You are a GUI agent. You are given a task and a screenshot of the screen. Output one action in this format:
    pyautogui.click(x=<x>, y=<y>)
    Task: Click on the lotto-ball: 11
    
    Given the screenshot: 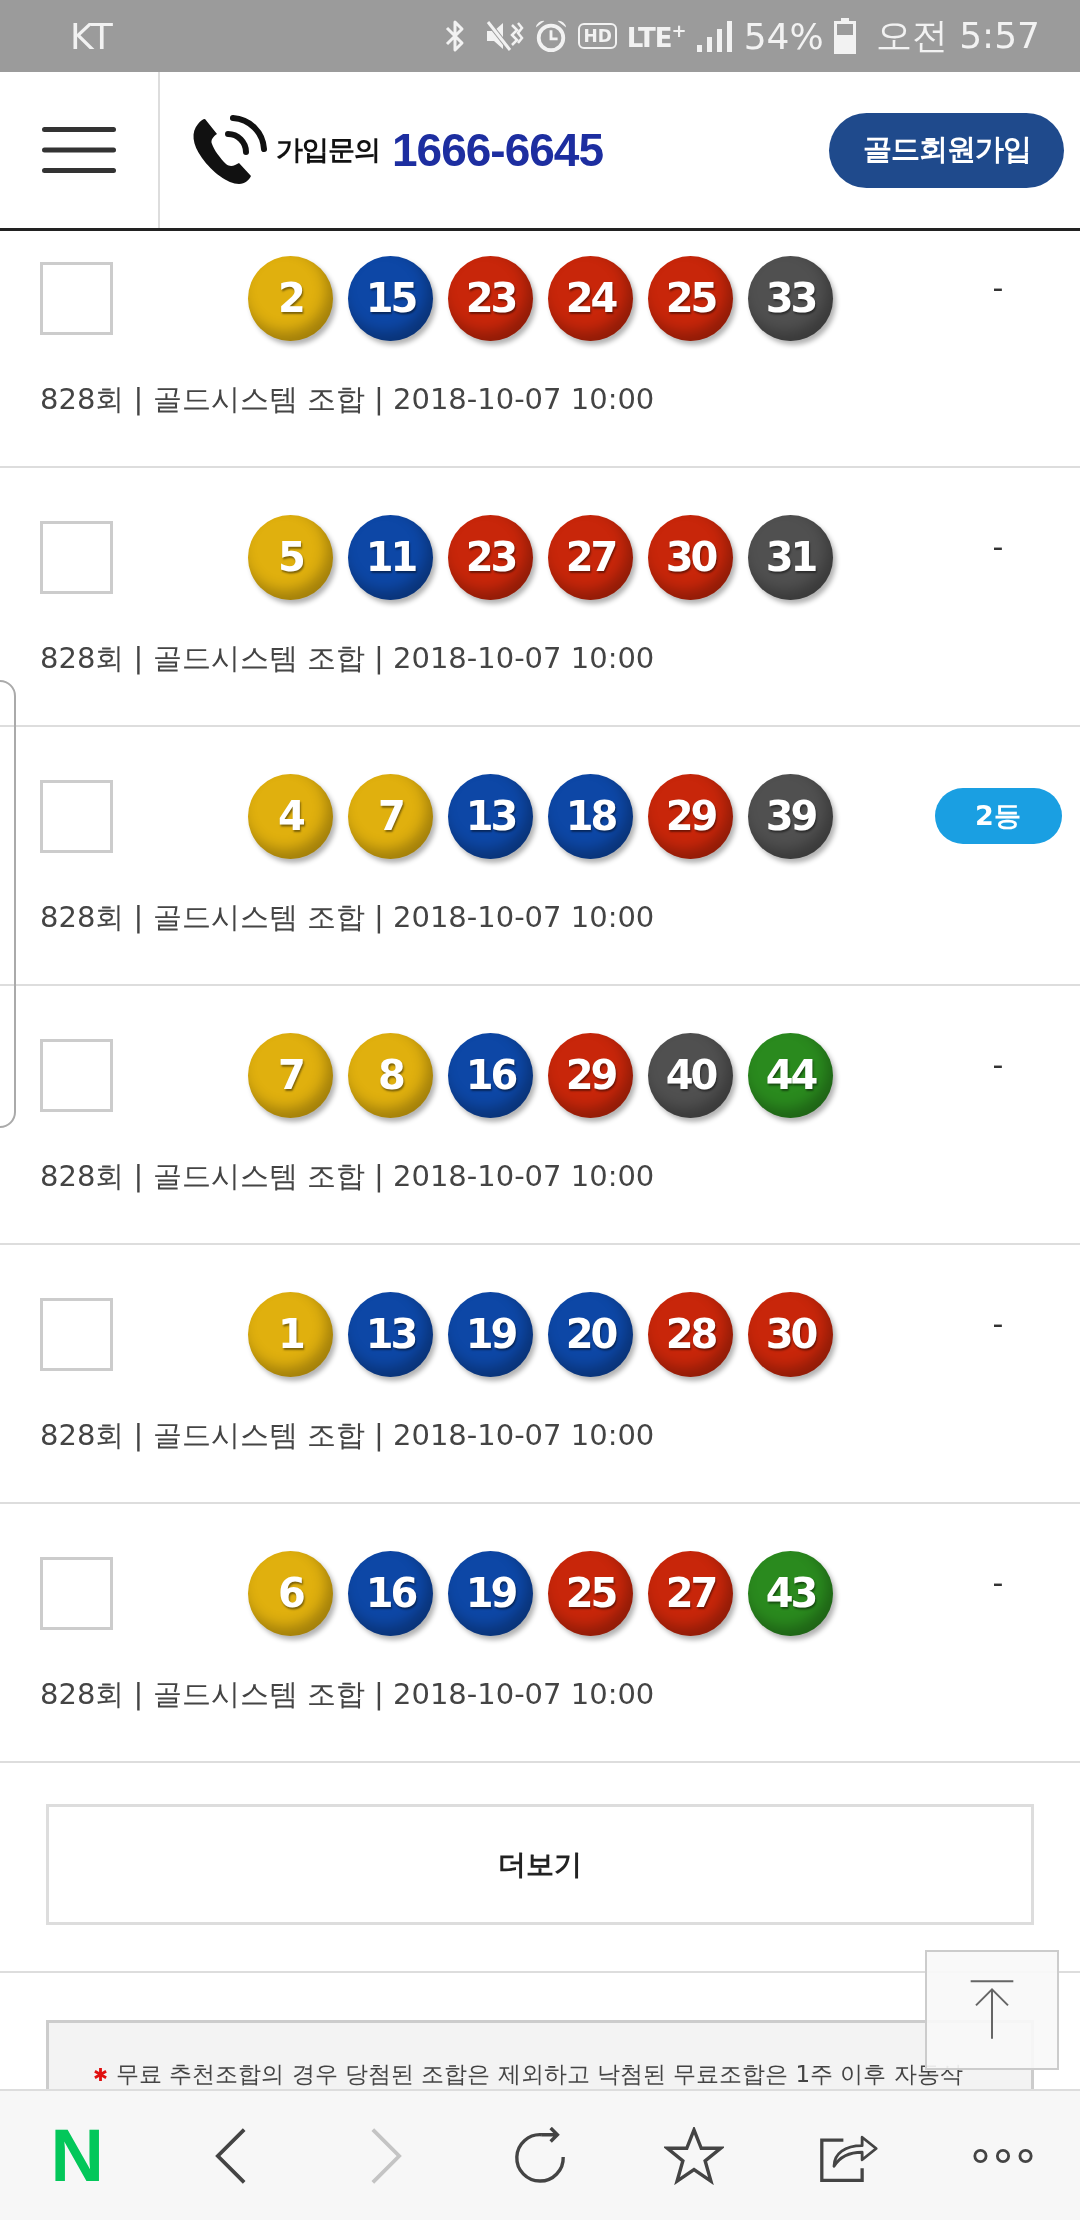 What is the action you would take?
    pyautogui.click(x=390, y=557)
    